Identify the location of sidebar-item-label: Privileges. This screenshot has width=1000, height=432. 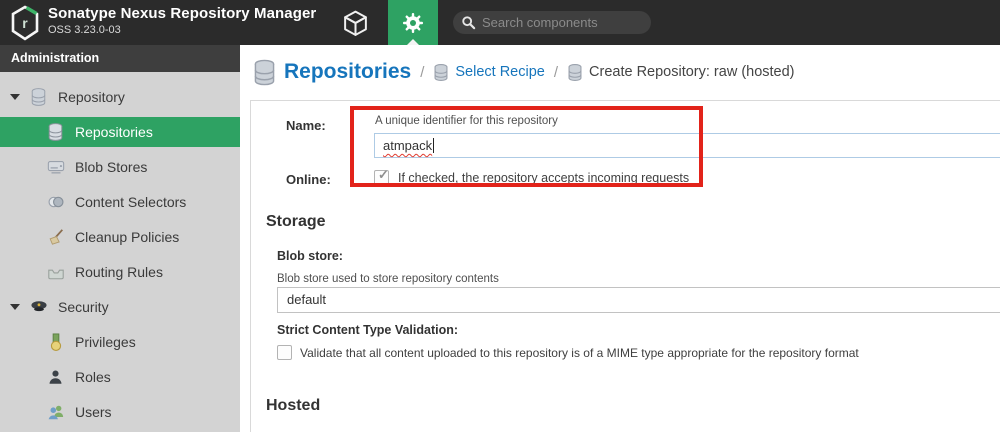
(105, 342).